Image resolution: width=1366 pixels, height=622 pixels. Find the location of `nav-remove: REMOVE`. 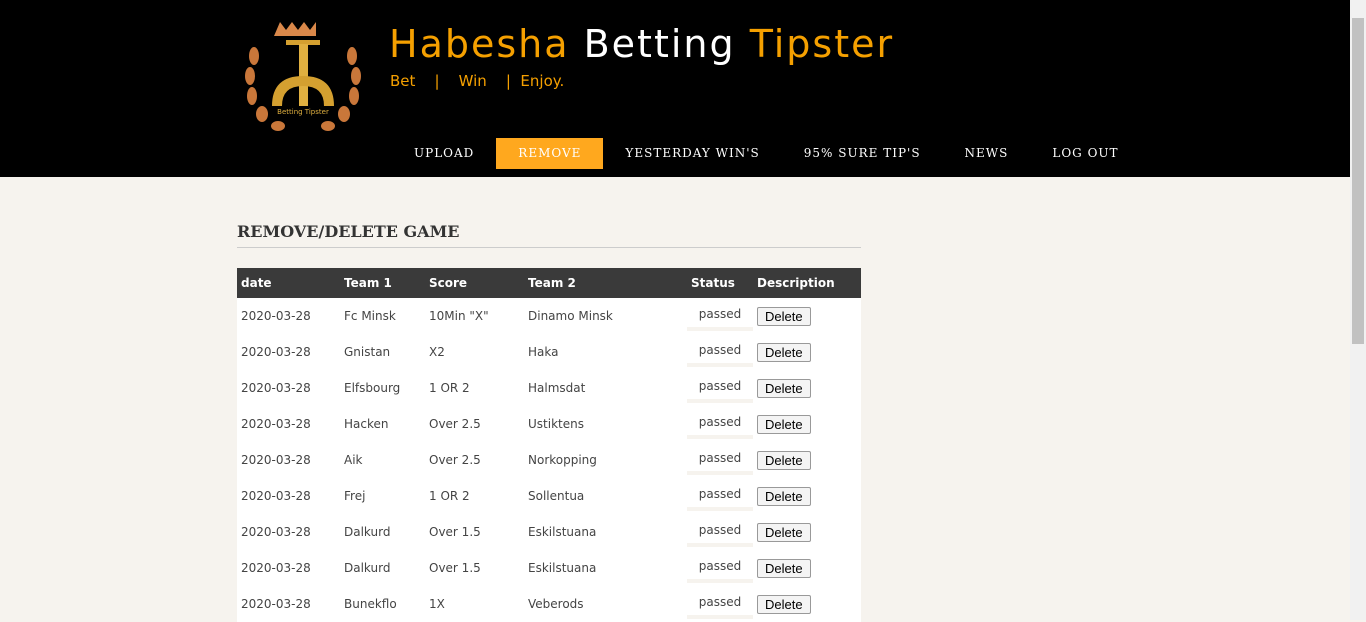

nav-remove: REMOVE is located at coordinates (550, 153).